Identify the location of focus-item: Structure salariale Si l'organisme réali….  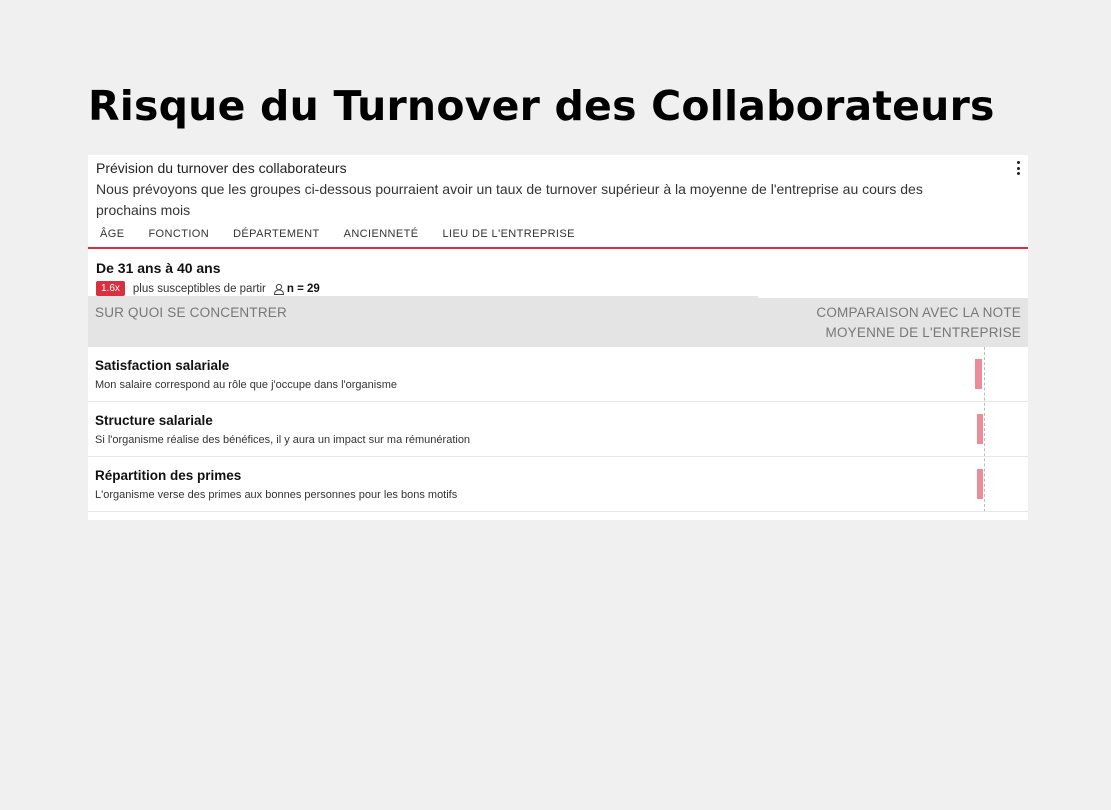
(558, 429).